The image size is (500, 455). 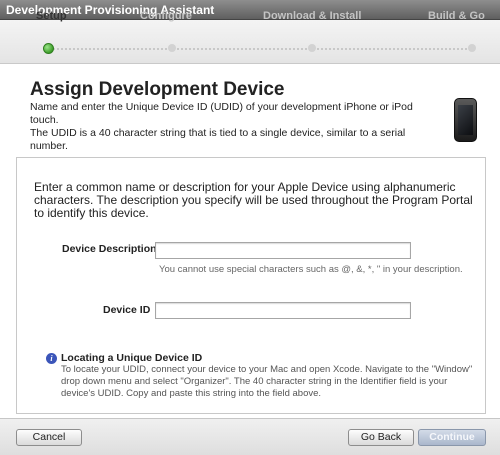 I want to click on step-track, so click(x=261, y=49).